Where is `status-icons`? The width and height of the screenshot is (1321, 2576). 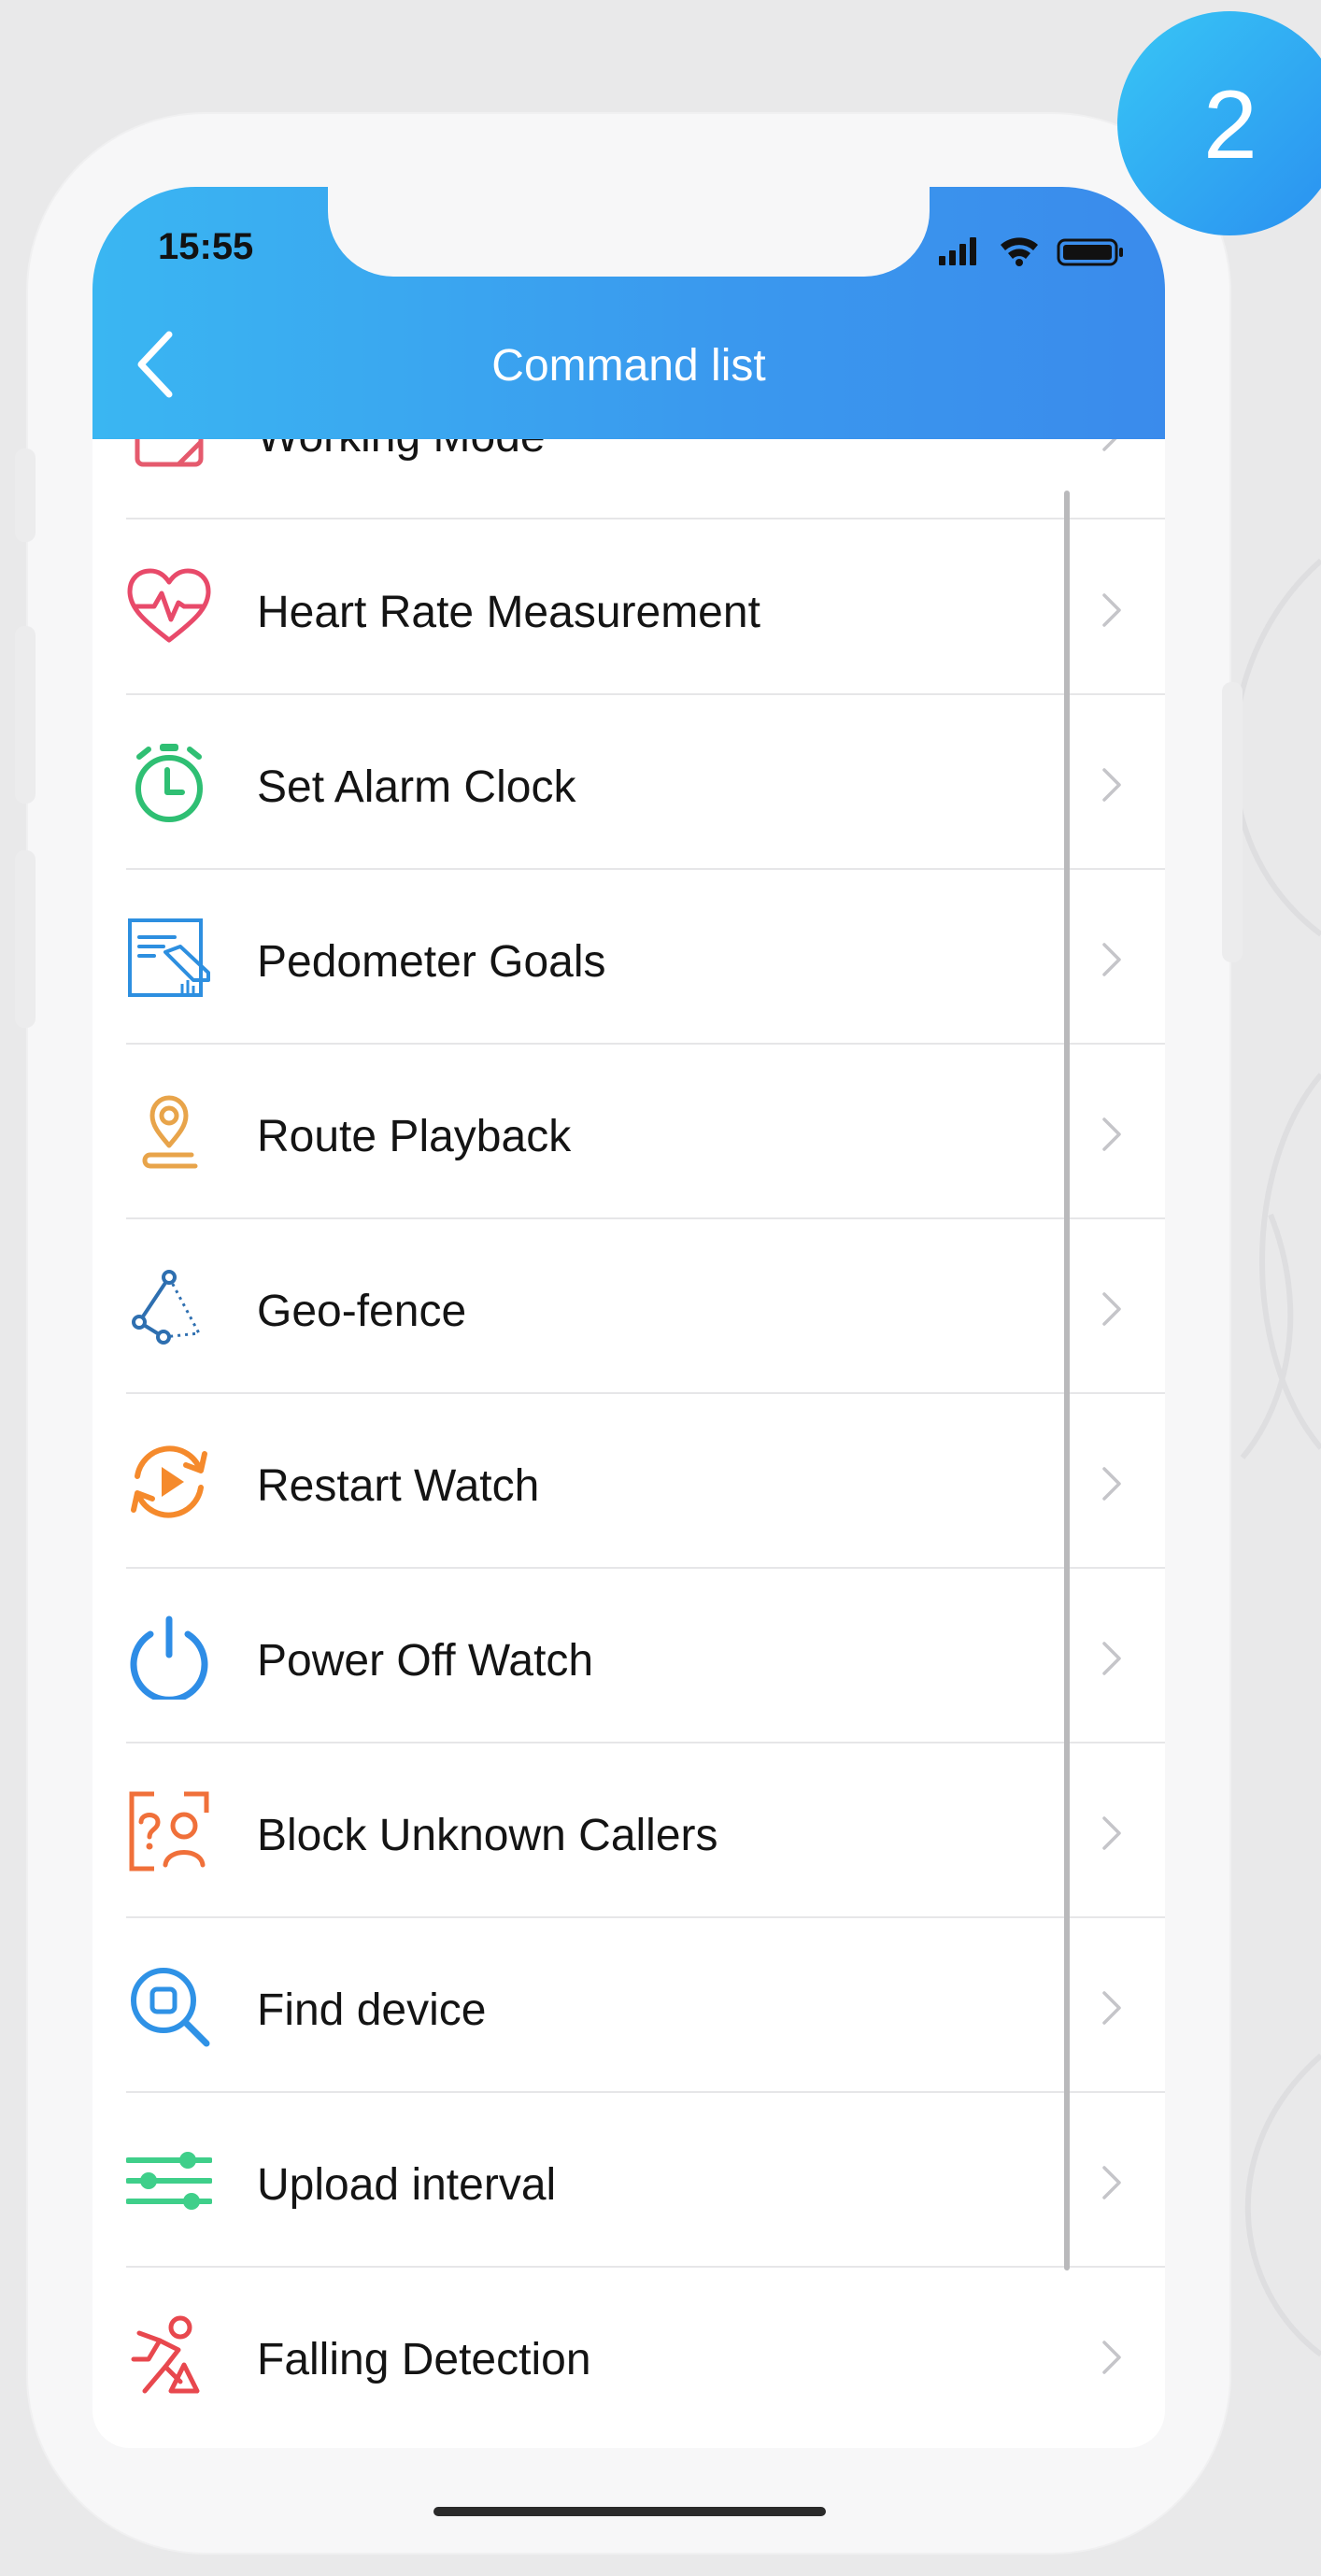 status-icons is located at coordinates (1031, 251).